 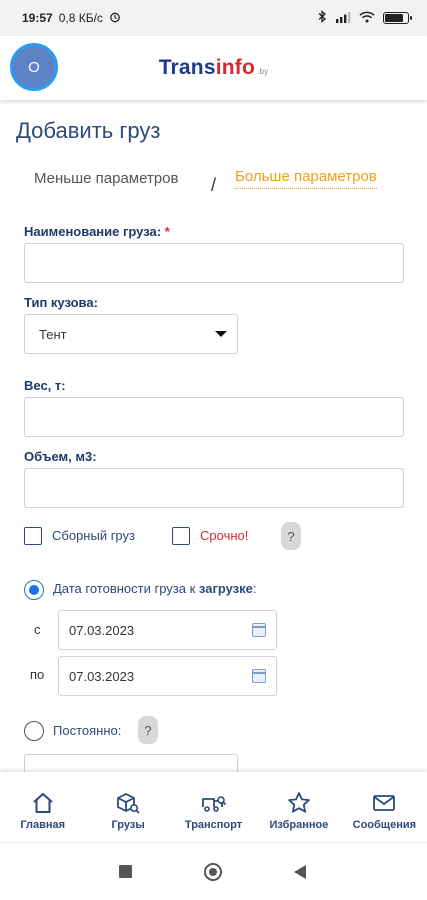 I want to click on combined-cargo-label: Сборный груз, so click(x=93, y=535).